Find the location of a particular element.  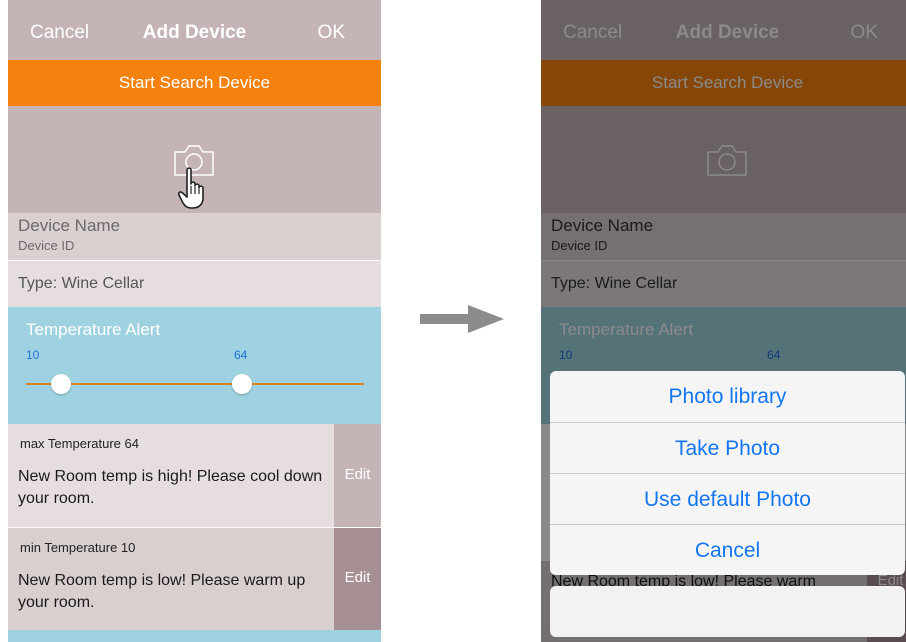

min-value-label: 10 is located at coordinates (33, 355).